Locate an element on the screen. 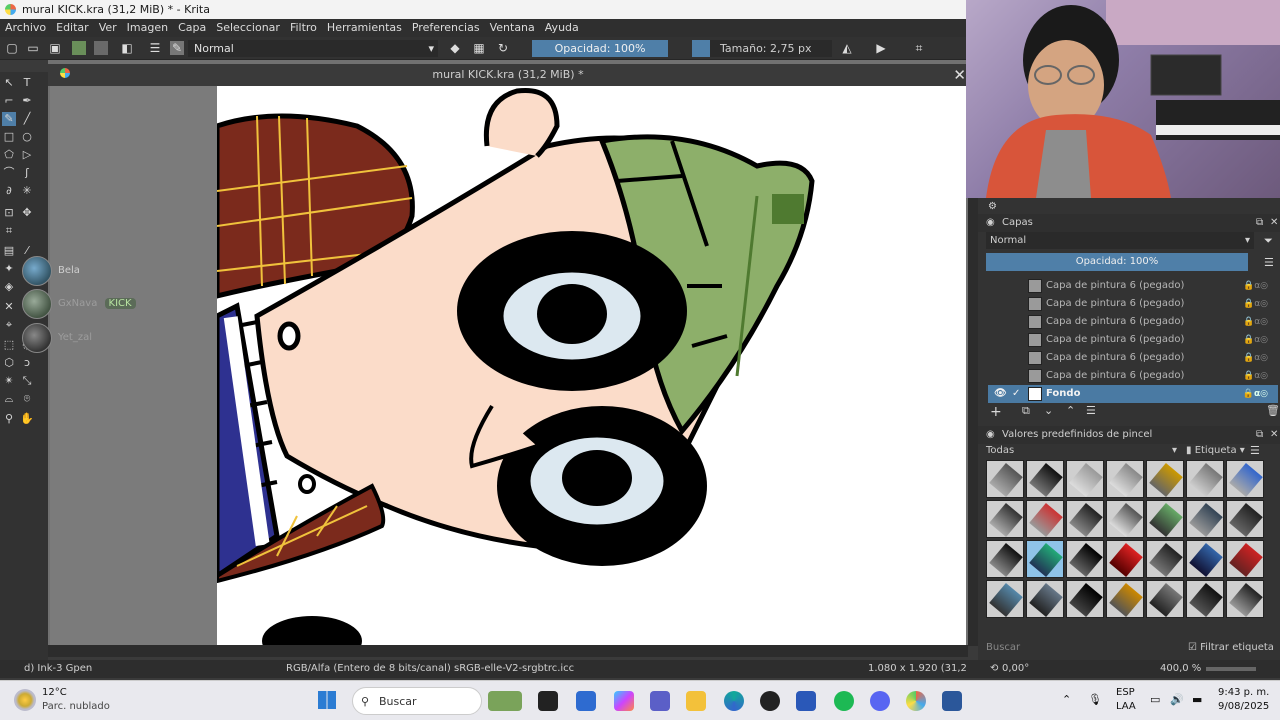 The height and width of the screenshot is (720, 1280). view-mode-icon: ☰ is located at coordinates (1255, 450).